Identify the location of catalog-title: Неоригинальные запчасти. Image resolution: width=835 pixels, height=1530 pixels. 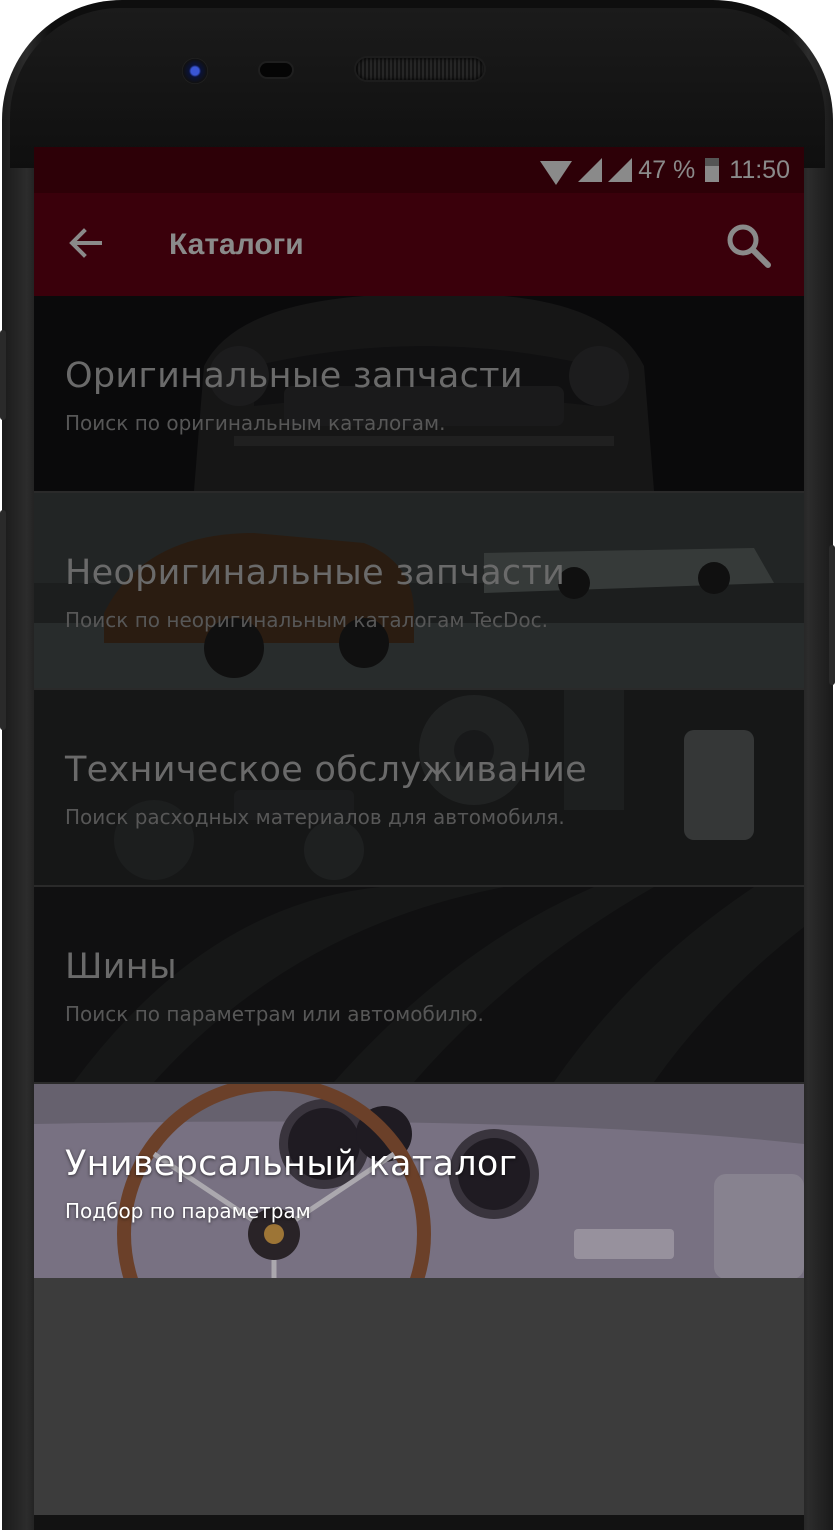
(315, 573).